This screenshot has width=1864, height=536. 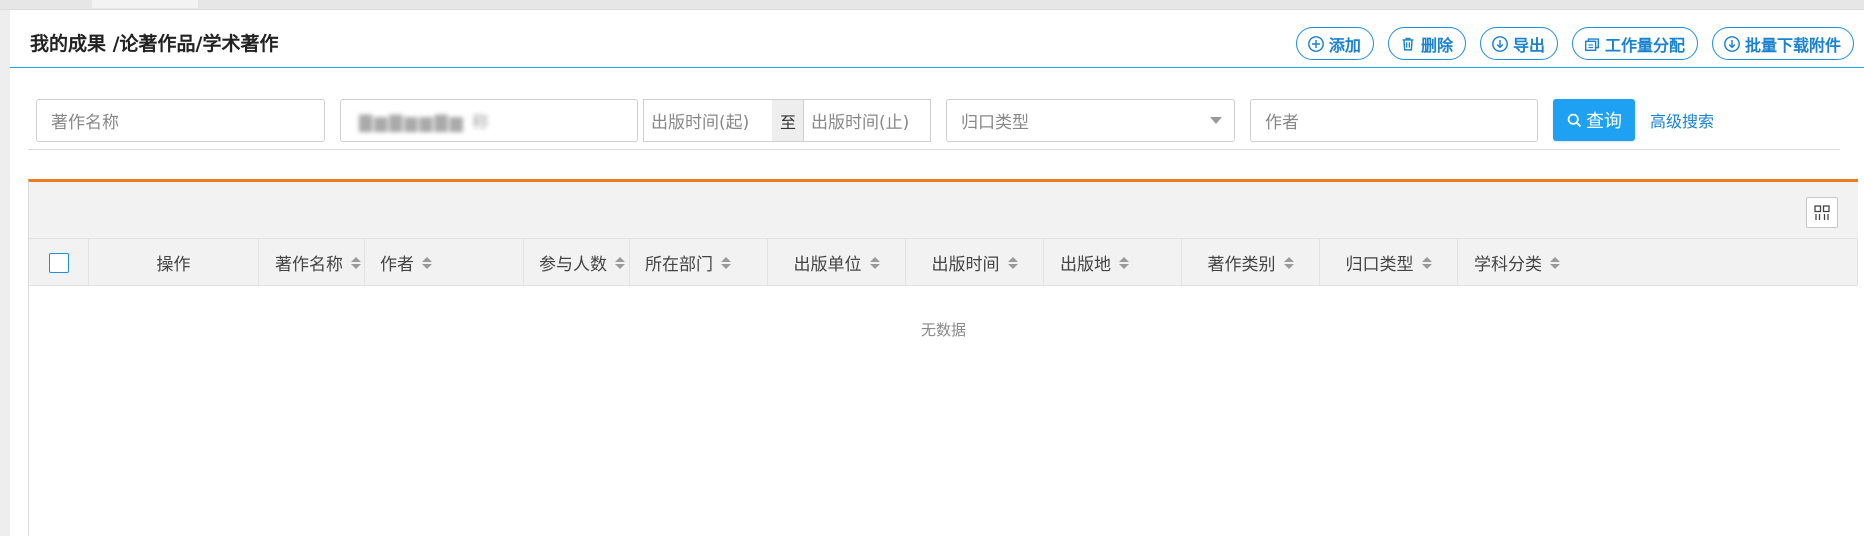 What do you see at coordinates (397, 265) in the screenshot?
I see `col-header-label: 作者` at bounding box center [397, 265].